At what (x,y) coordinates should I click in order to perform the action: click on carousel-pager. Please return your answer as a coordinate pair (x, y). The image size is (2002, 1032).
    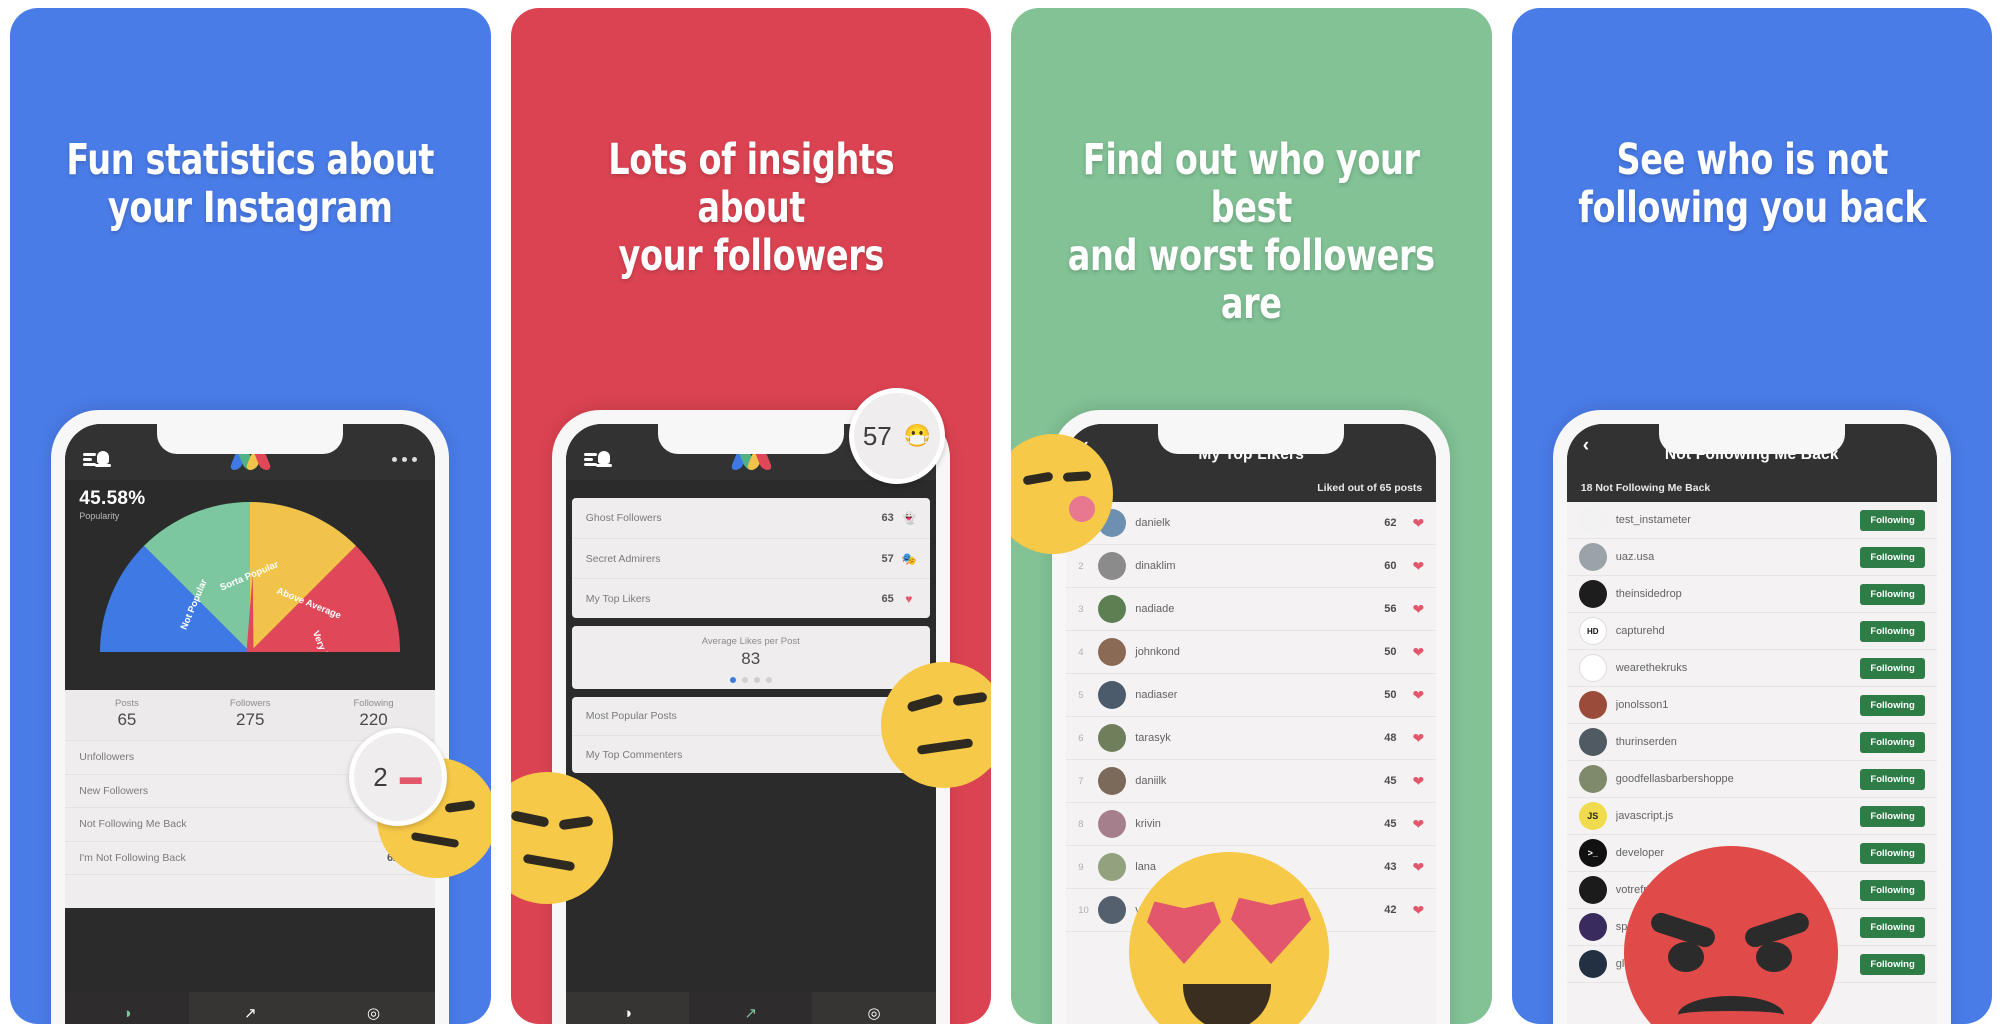
    Looking at the image, I should click on (751, 680).